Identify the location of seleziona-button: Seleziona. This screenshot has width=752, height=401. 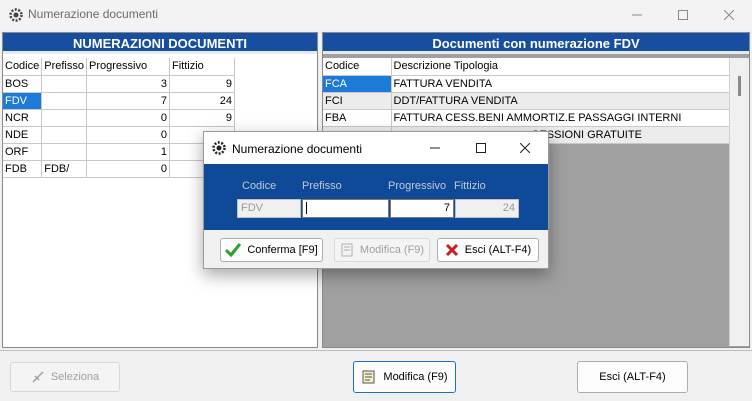
(65, 377).